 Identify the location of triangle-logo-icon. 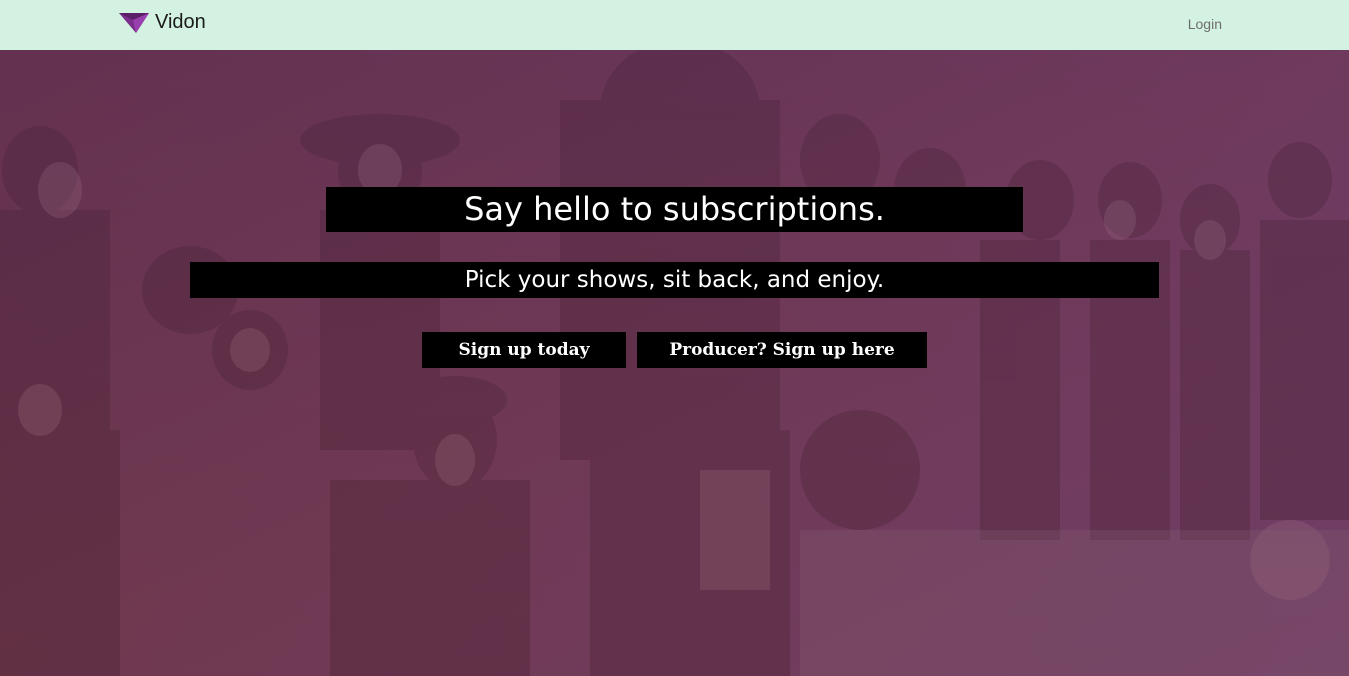
(134, 22).